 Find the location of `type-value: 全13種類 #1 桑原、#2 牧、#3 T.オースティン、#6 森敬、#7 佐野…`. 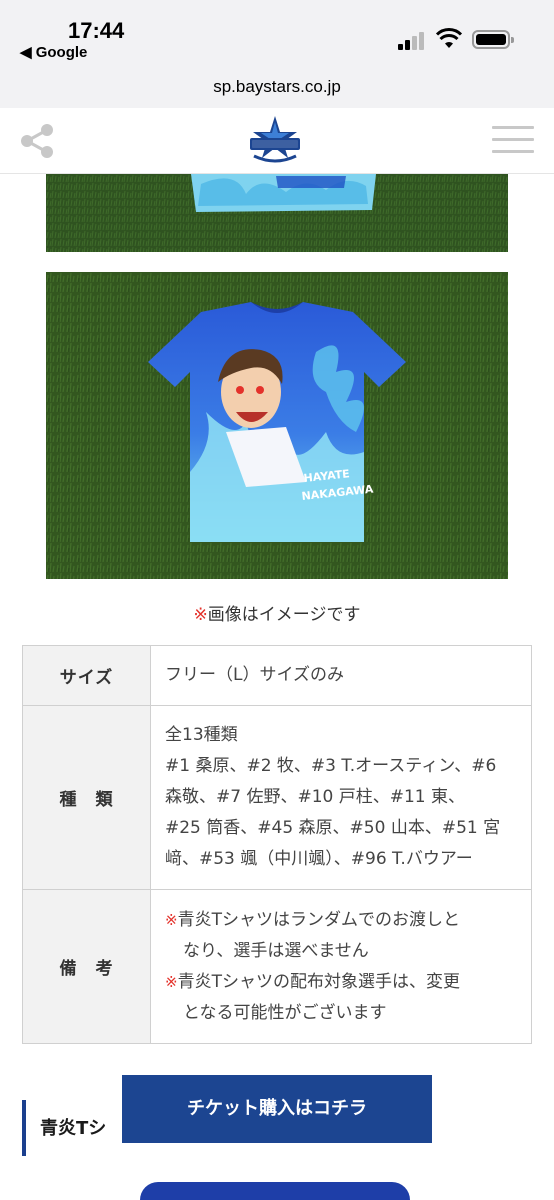

type-value: 全13種類 #1 桑原、#2 牧、#3 T.オースティン、#6 森敬、#7 佐野… is located at coordinates (341, 797).